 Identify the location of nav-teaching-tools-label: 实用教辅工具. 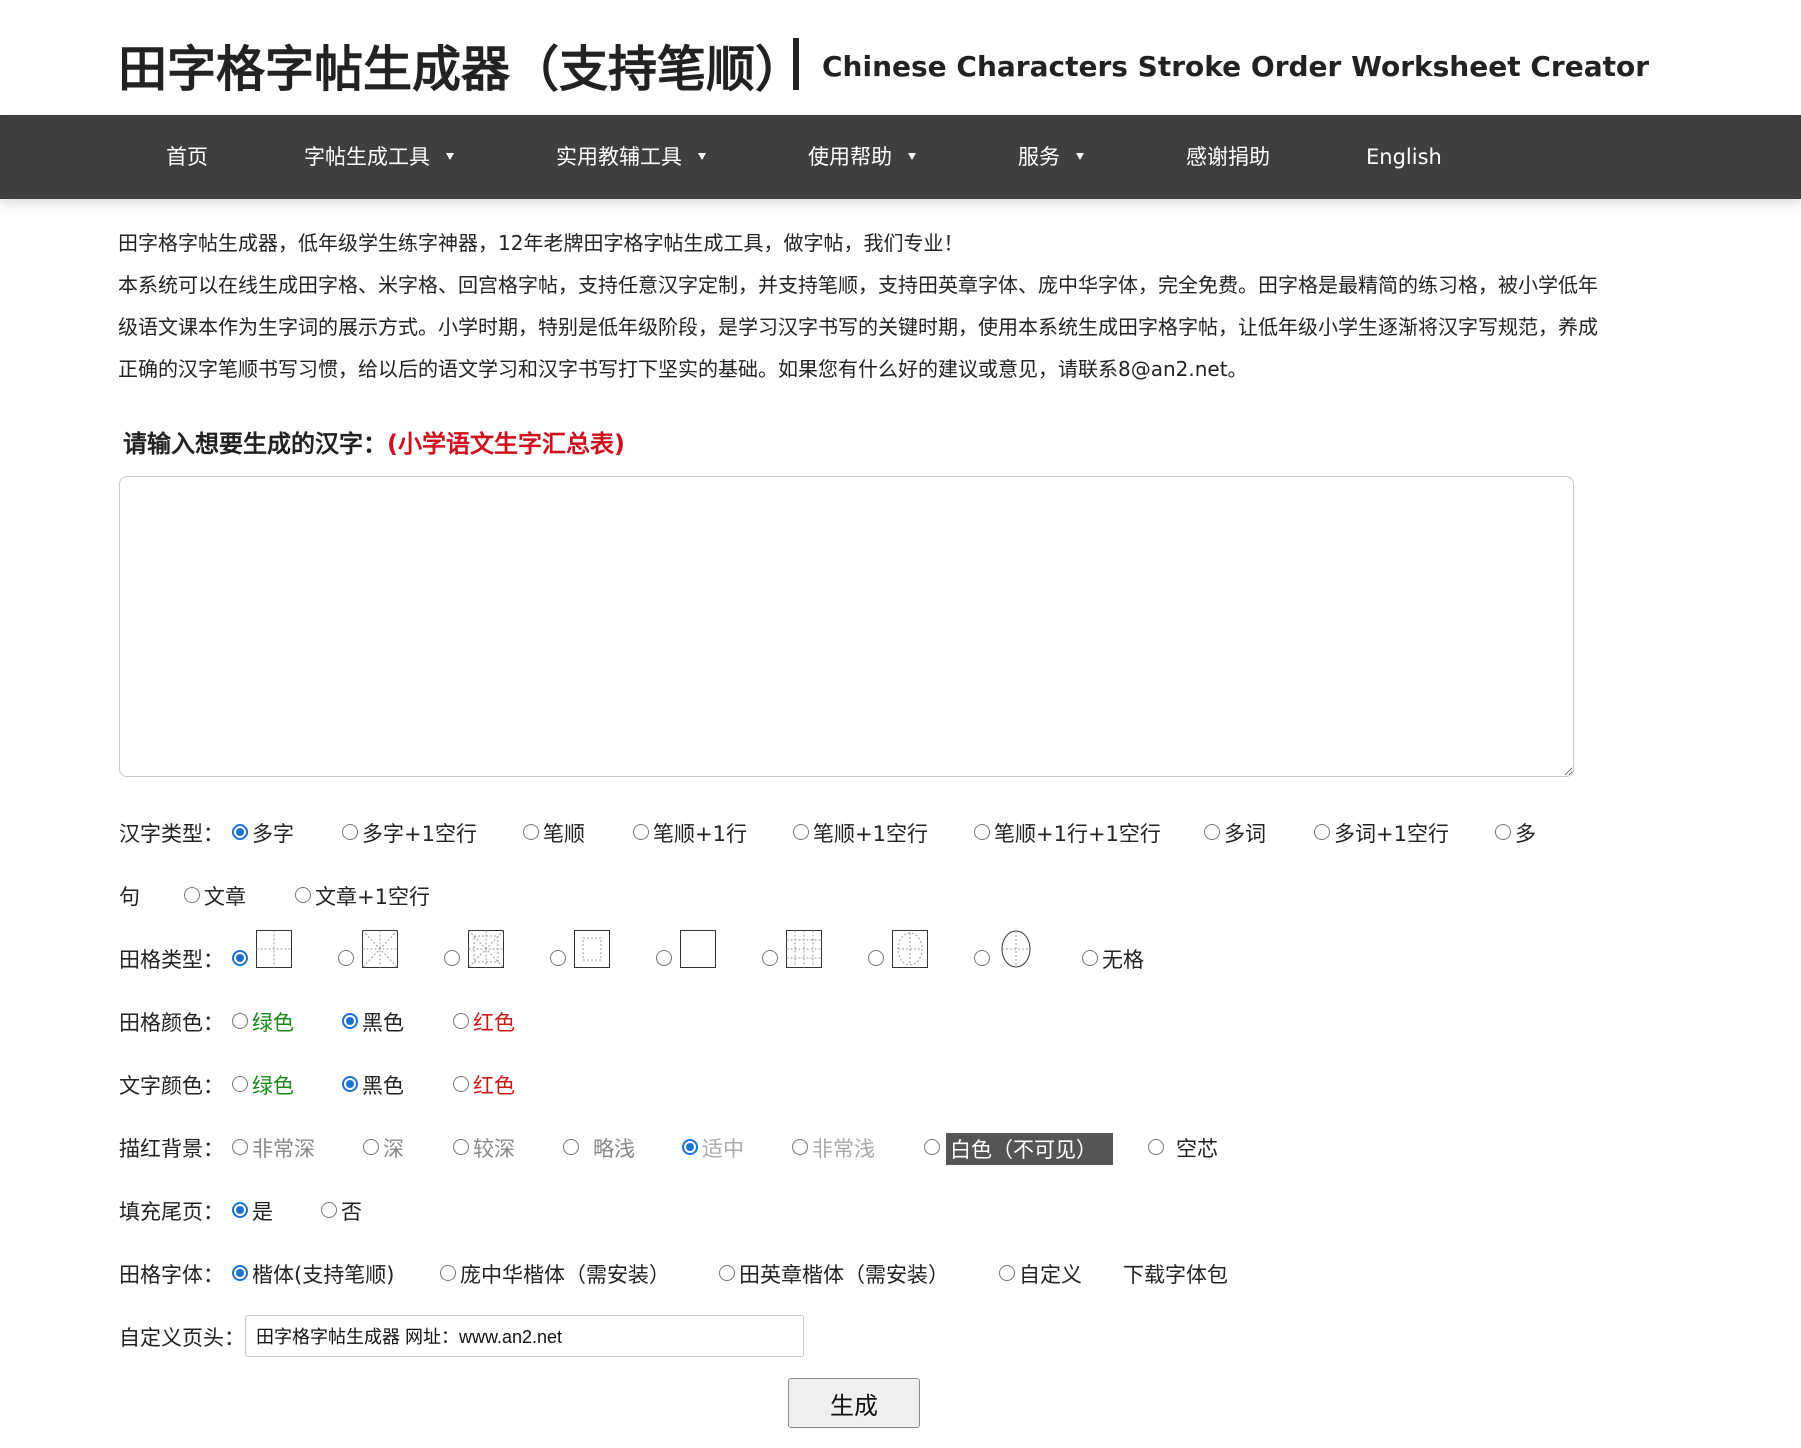
(619, 157).